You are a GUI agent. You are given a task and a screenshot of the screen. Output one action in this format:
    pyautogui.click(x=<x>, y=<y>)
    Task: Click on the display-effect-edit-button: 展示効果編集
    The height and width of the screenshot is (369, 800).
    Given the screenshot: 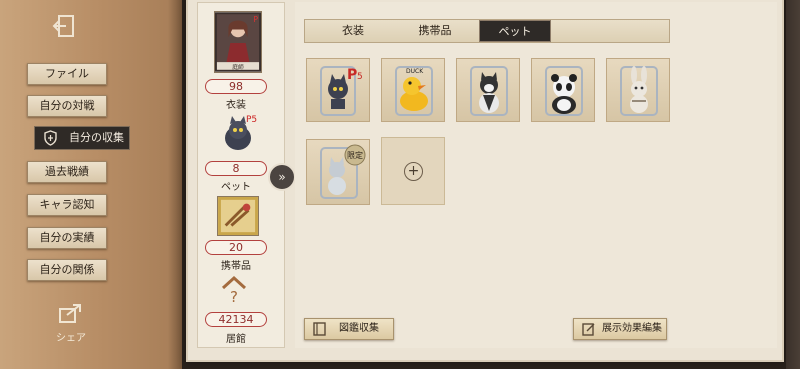 What is the action you would take?
    pyautogui.click(x=620, y=329)
    